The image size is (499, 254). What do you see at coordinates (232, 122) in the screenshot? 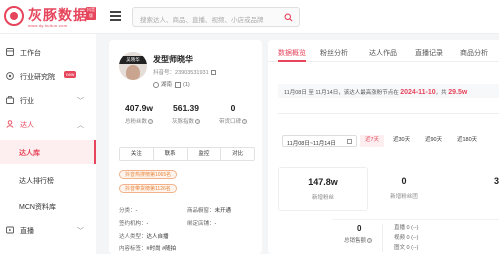
I see `stat-label: 带货口碑?` at bounding box center [232, 122].